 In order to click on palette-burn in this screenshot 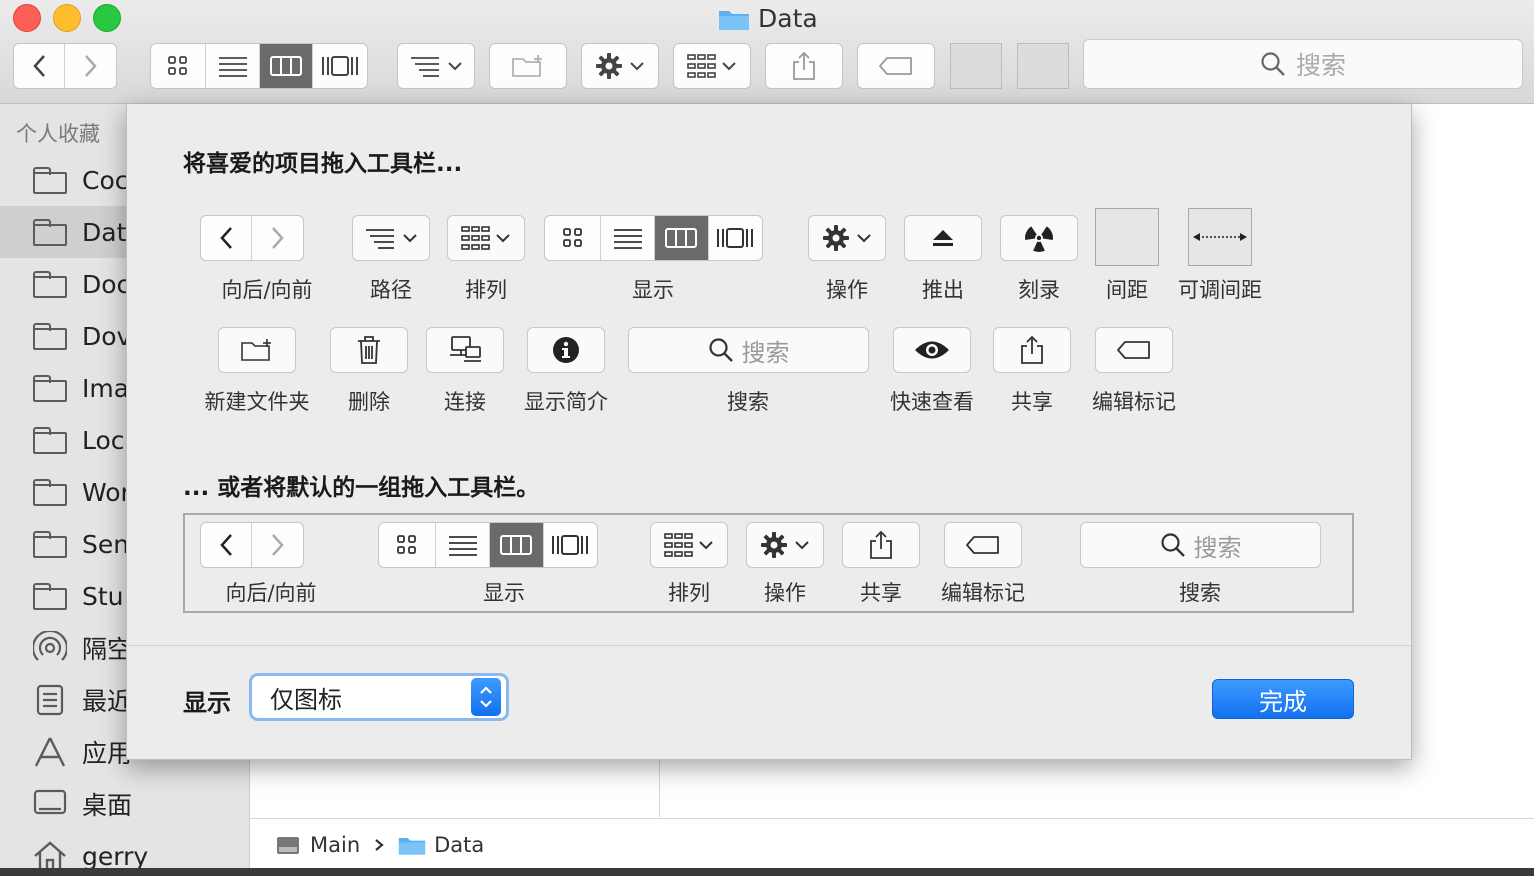, I will do `click(1039, 238)`.